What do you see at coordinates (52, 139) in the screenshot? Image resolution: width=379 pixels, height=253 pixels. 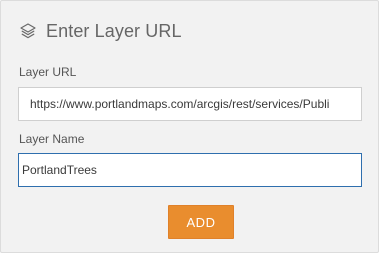 I see `layer-name-label: Layer Name` at bounding box center [52, 139].